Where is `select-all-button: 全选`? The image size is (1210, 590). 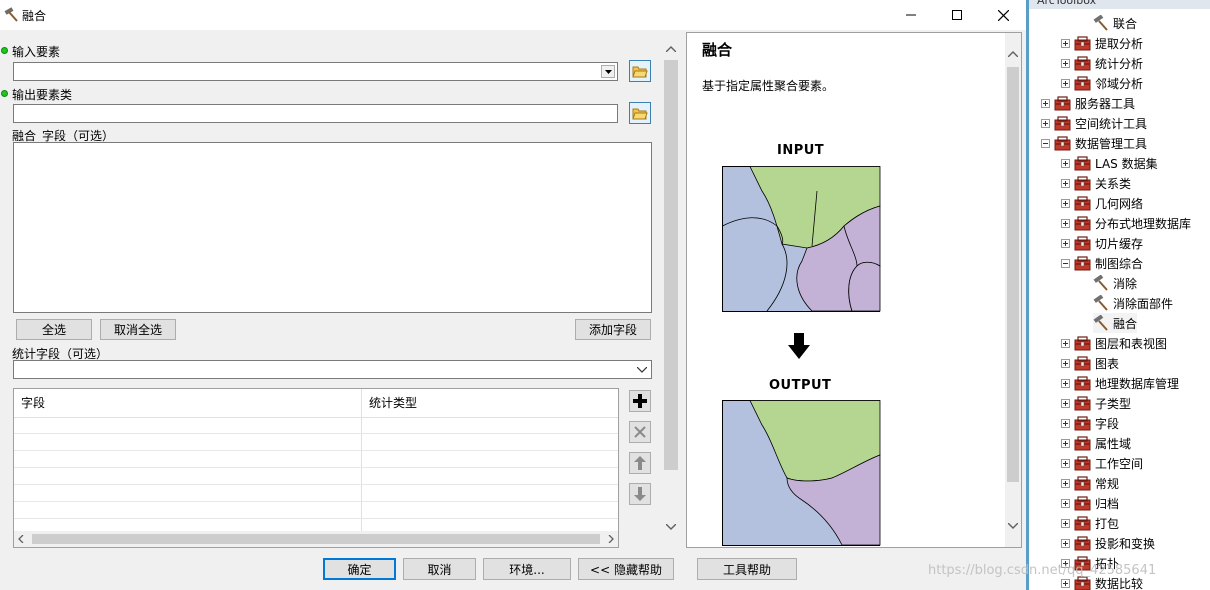 select-all-button: 全选 is located at coordinates (54, 329).